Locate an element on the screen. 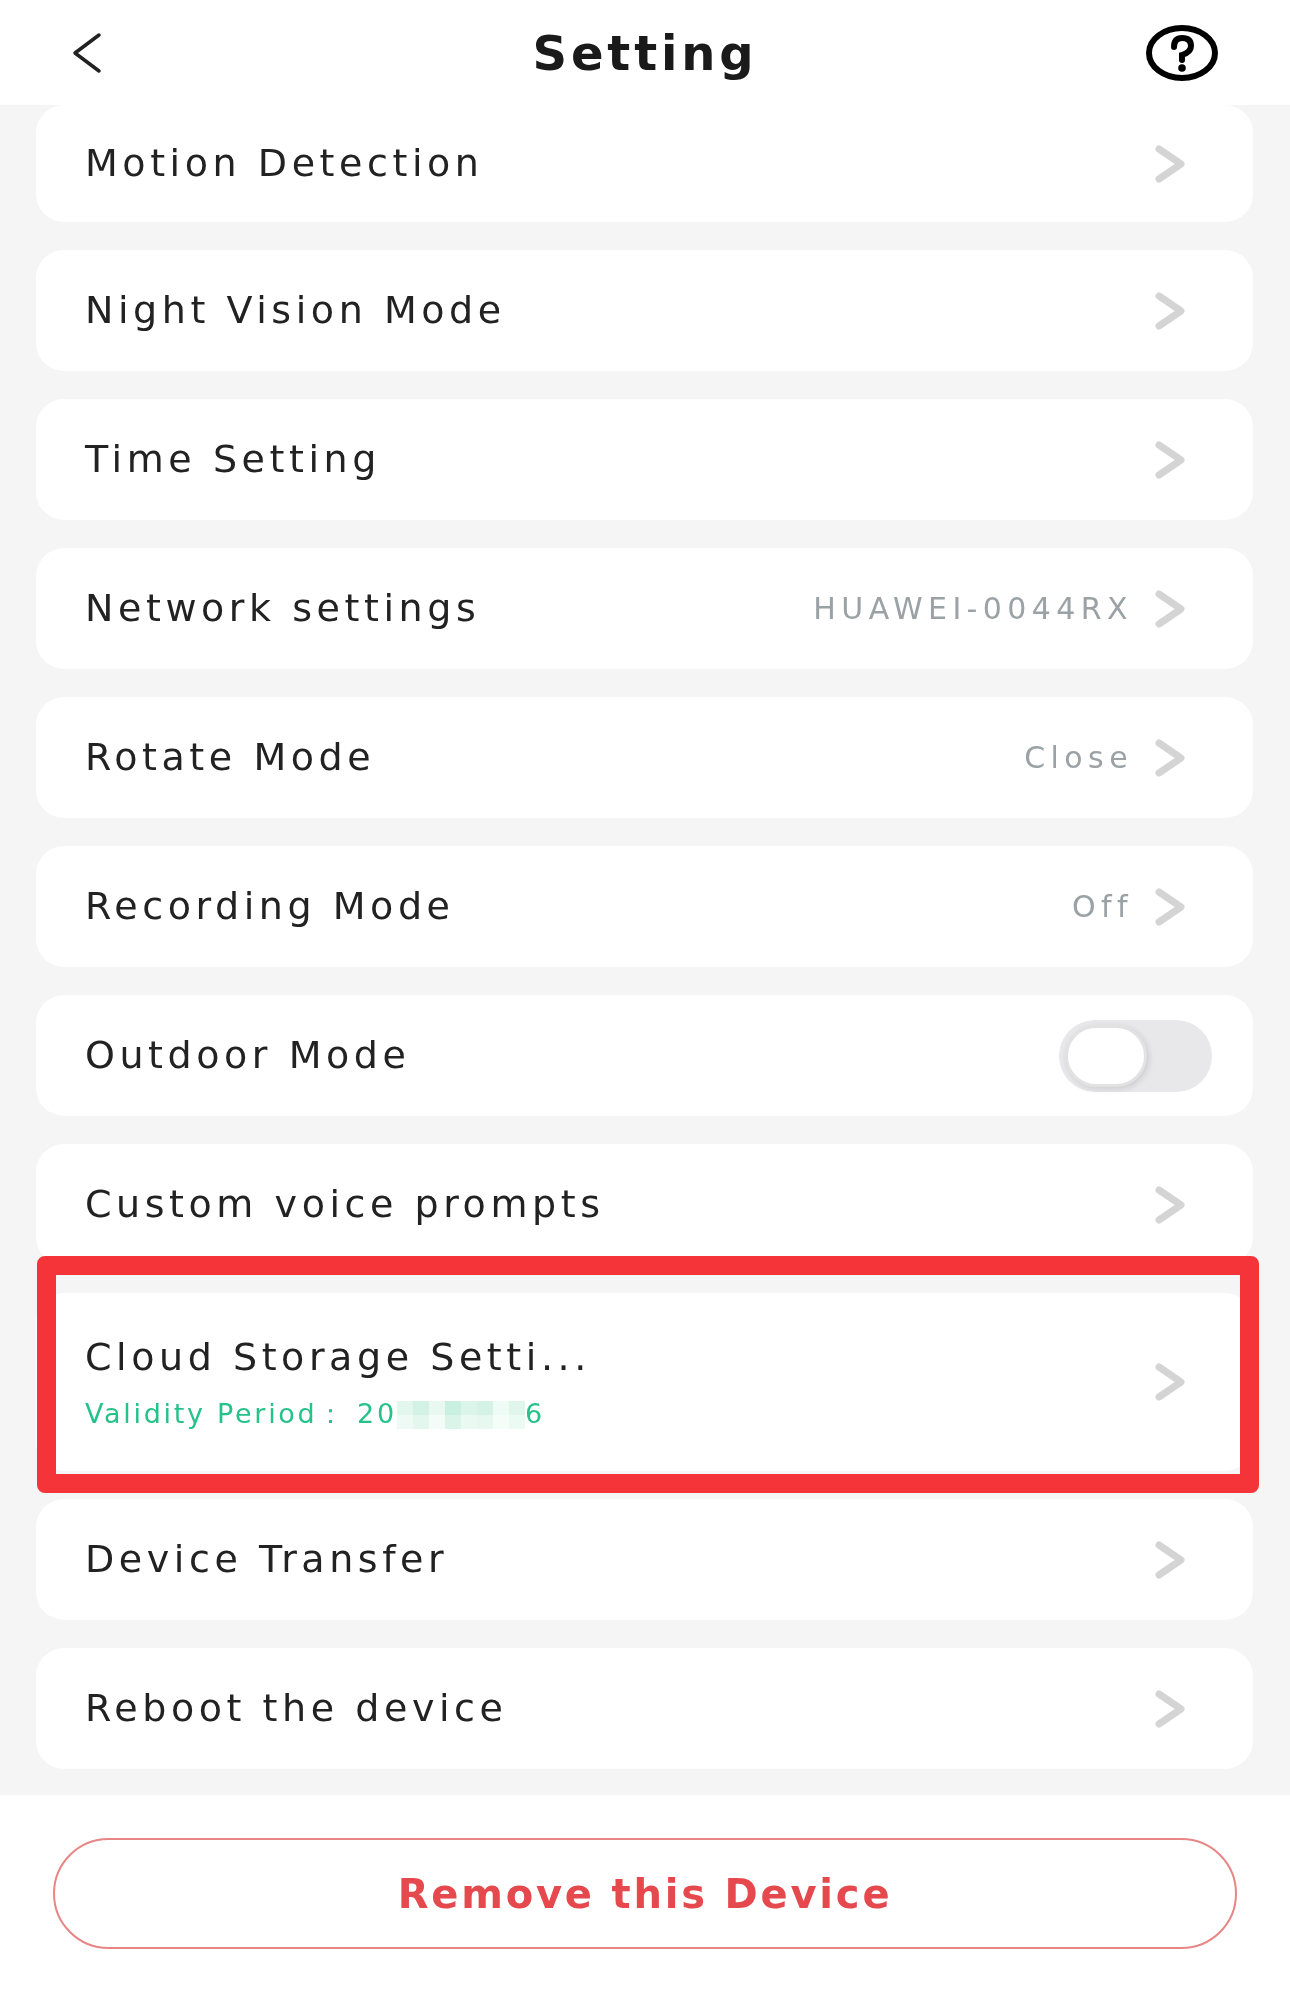  row-label: Custom voice prompts is located at coordinates (345, 1204).